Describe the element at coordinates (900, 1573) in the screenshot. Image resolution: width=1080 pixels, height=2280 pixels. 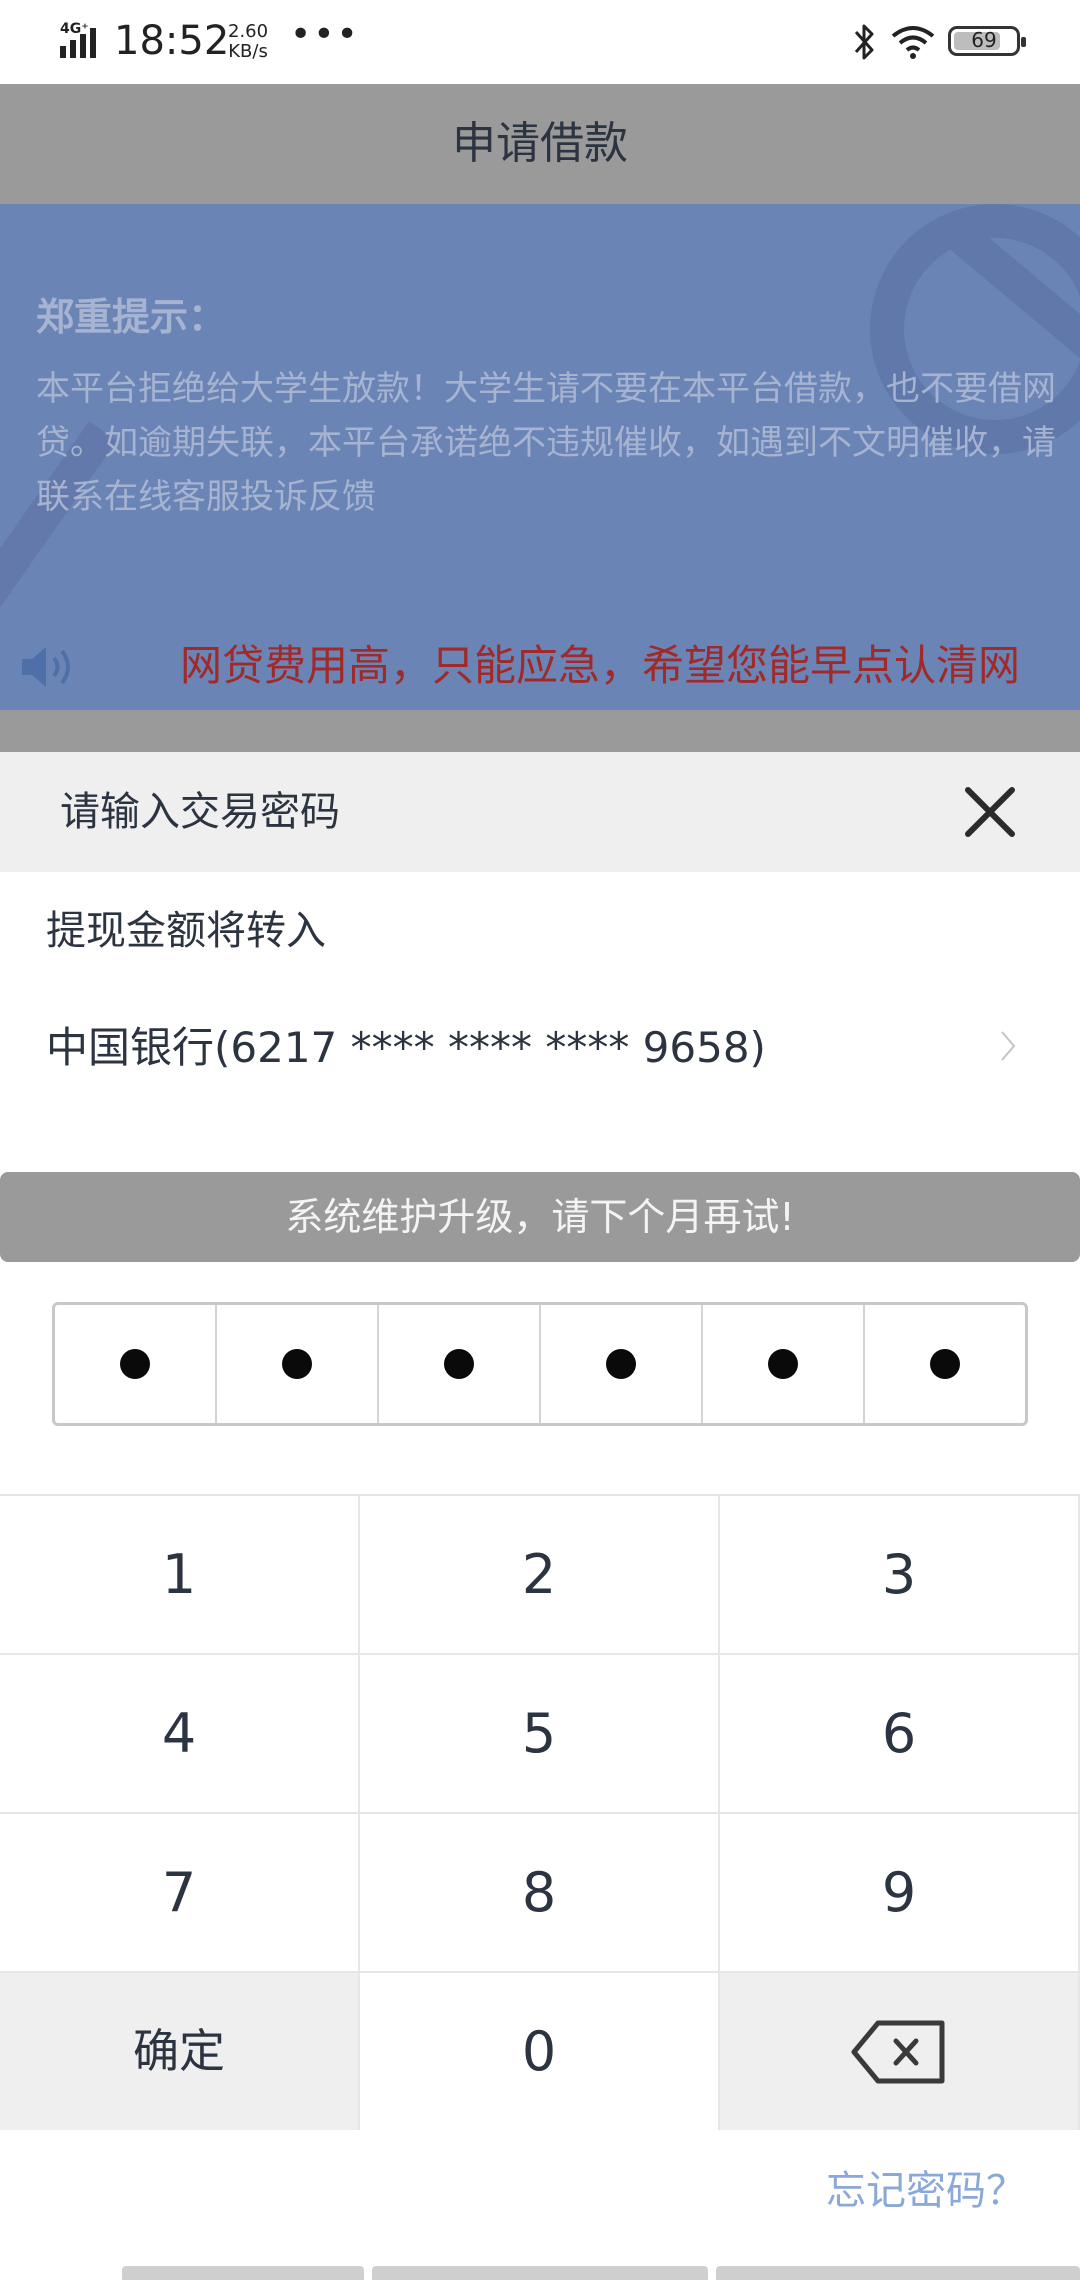
I see `key-3: 3` at that location.